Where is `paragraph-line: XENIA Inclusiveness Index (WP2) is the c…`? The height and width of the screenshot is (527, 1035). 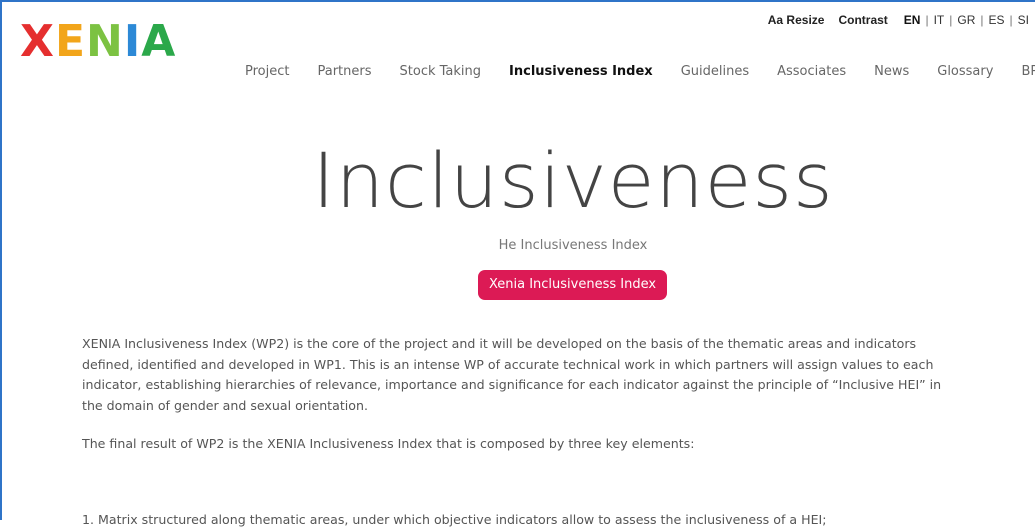
paragraph-line: XENIA Inclusiveness Index (WP2) is the c… is located at coordinates (499, 343).